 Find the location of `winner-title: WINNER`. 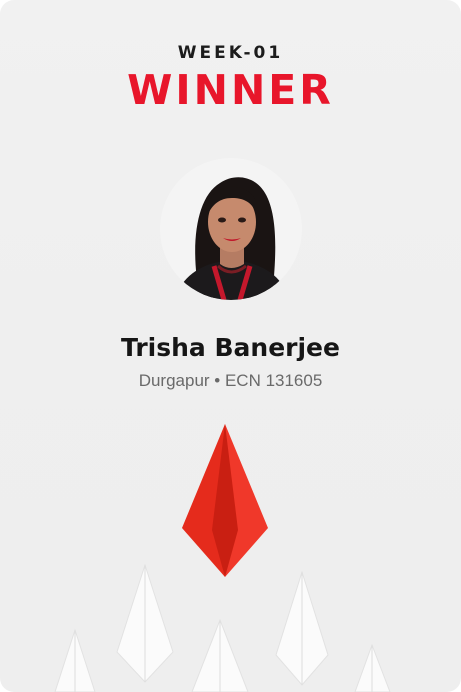

winner-title: WINNER is located at coordinates (230, 90).